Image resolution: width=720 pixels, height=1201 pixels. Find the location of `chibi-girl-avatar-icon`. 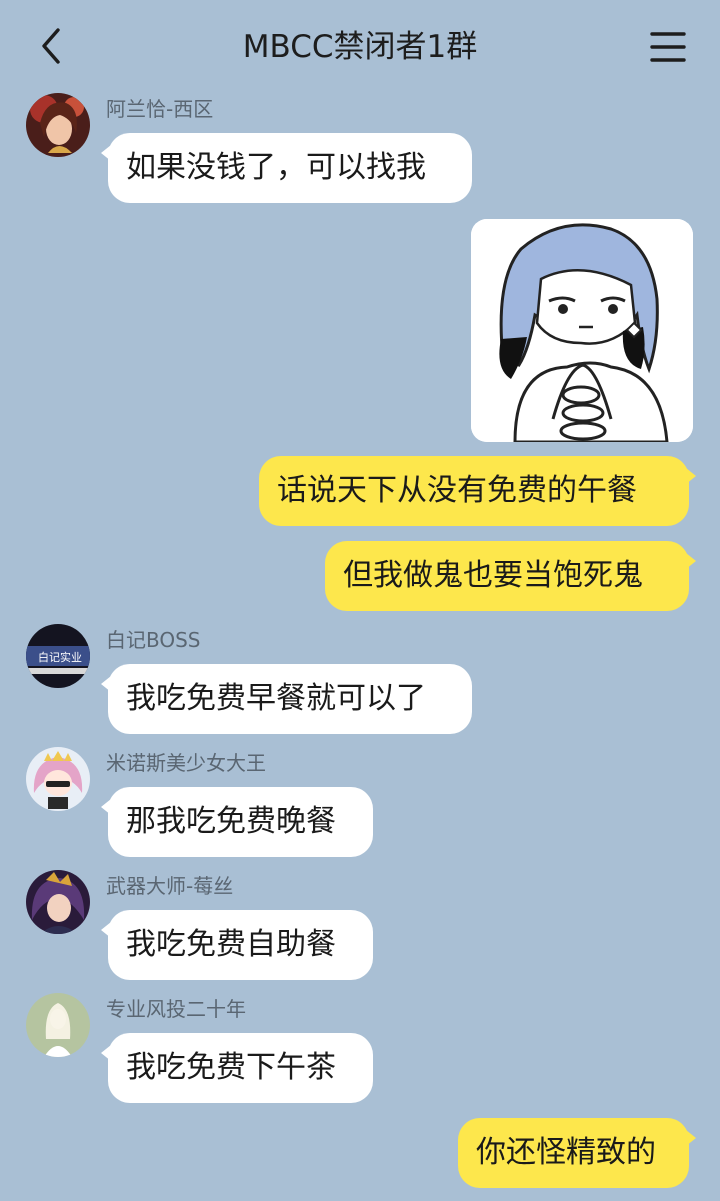

chibi-girl-avatar-icon is located at coordinates (58, 779).